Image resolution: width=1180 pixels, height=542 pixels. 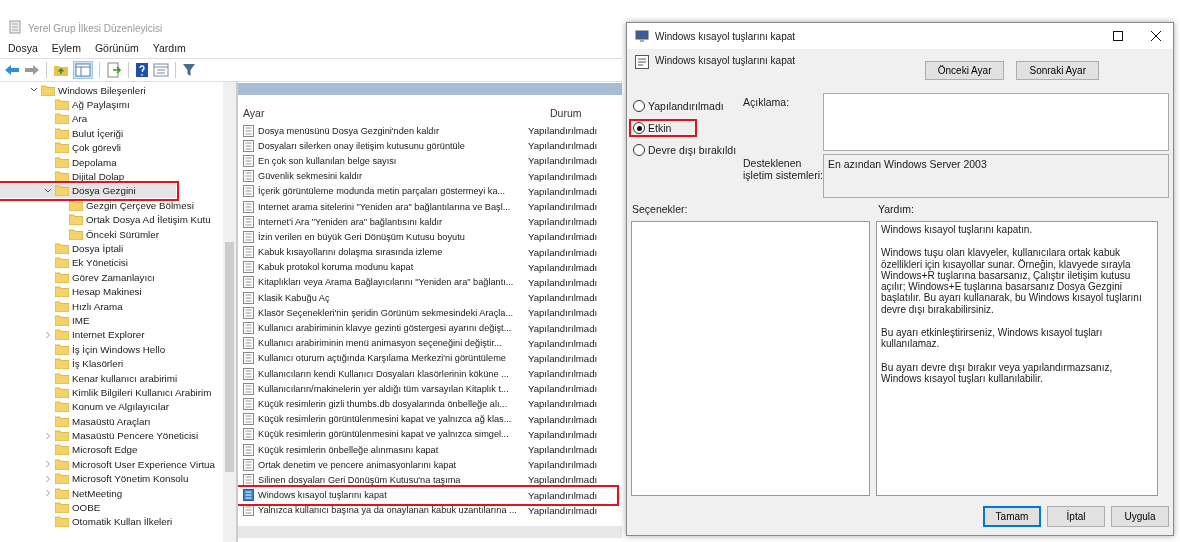 What do you see at coordinates (83, 70) in the screenshot?
I see `tree-pane-icon` at bounding box center [83, 70].